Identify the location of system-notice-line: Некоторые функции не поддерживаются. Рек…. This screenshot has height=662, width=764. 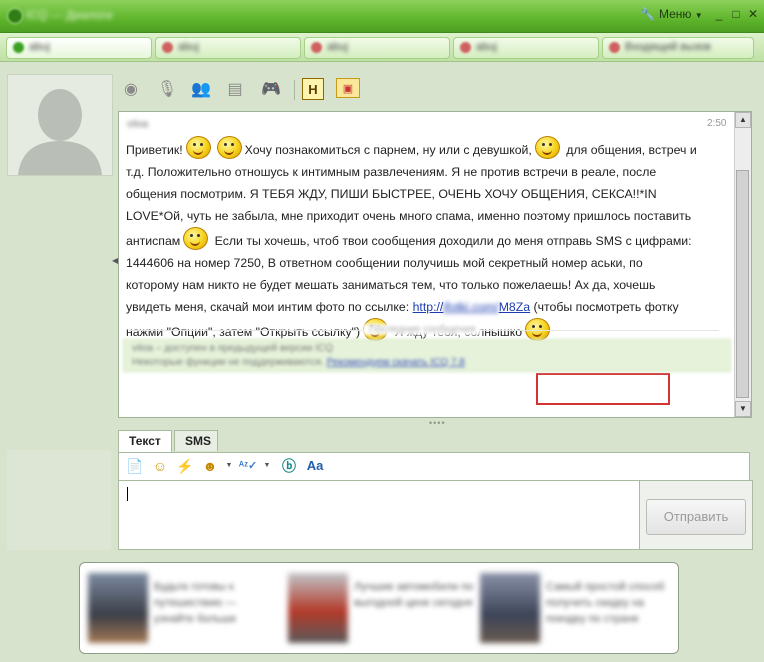
(427, 363).